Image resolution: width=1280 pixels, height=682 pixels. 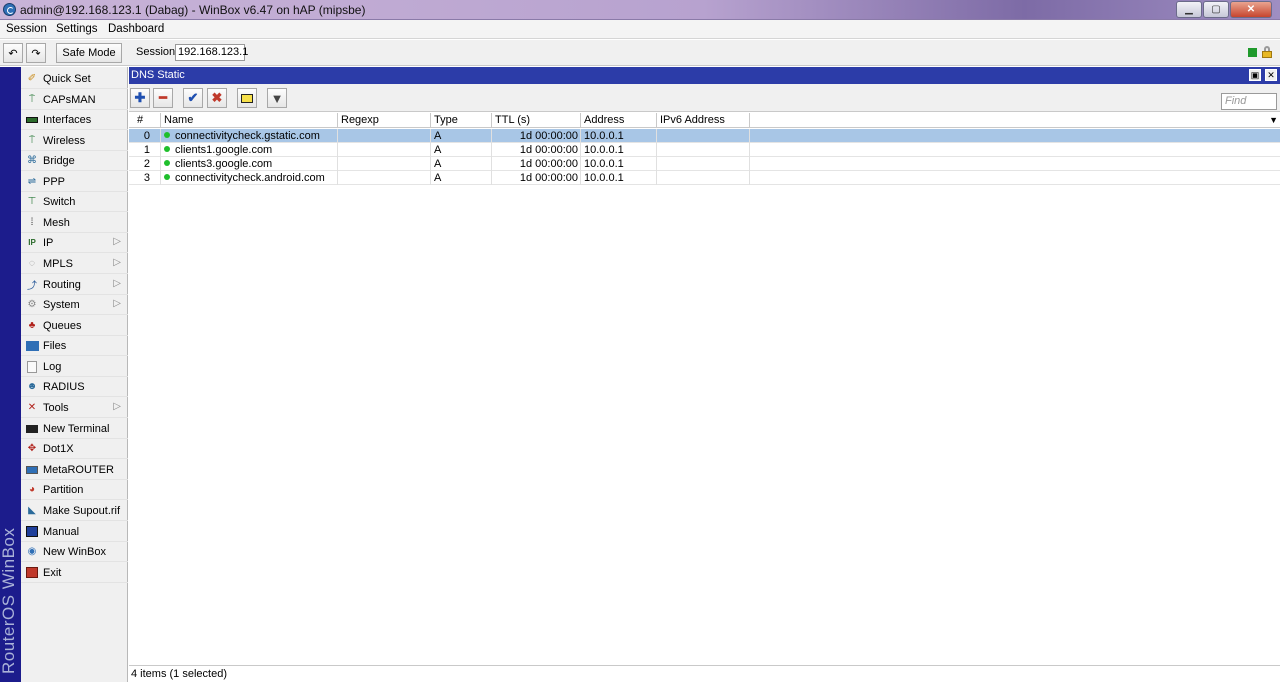 What do you see at coordinates (32, 201) in the screenshot?
I see `switch-icon: ⊤` at bounding box center [32, 201].